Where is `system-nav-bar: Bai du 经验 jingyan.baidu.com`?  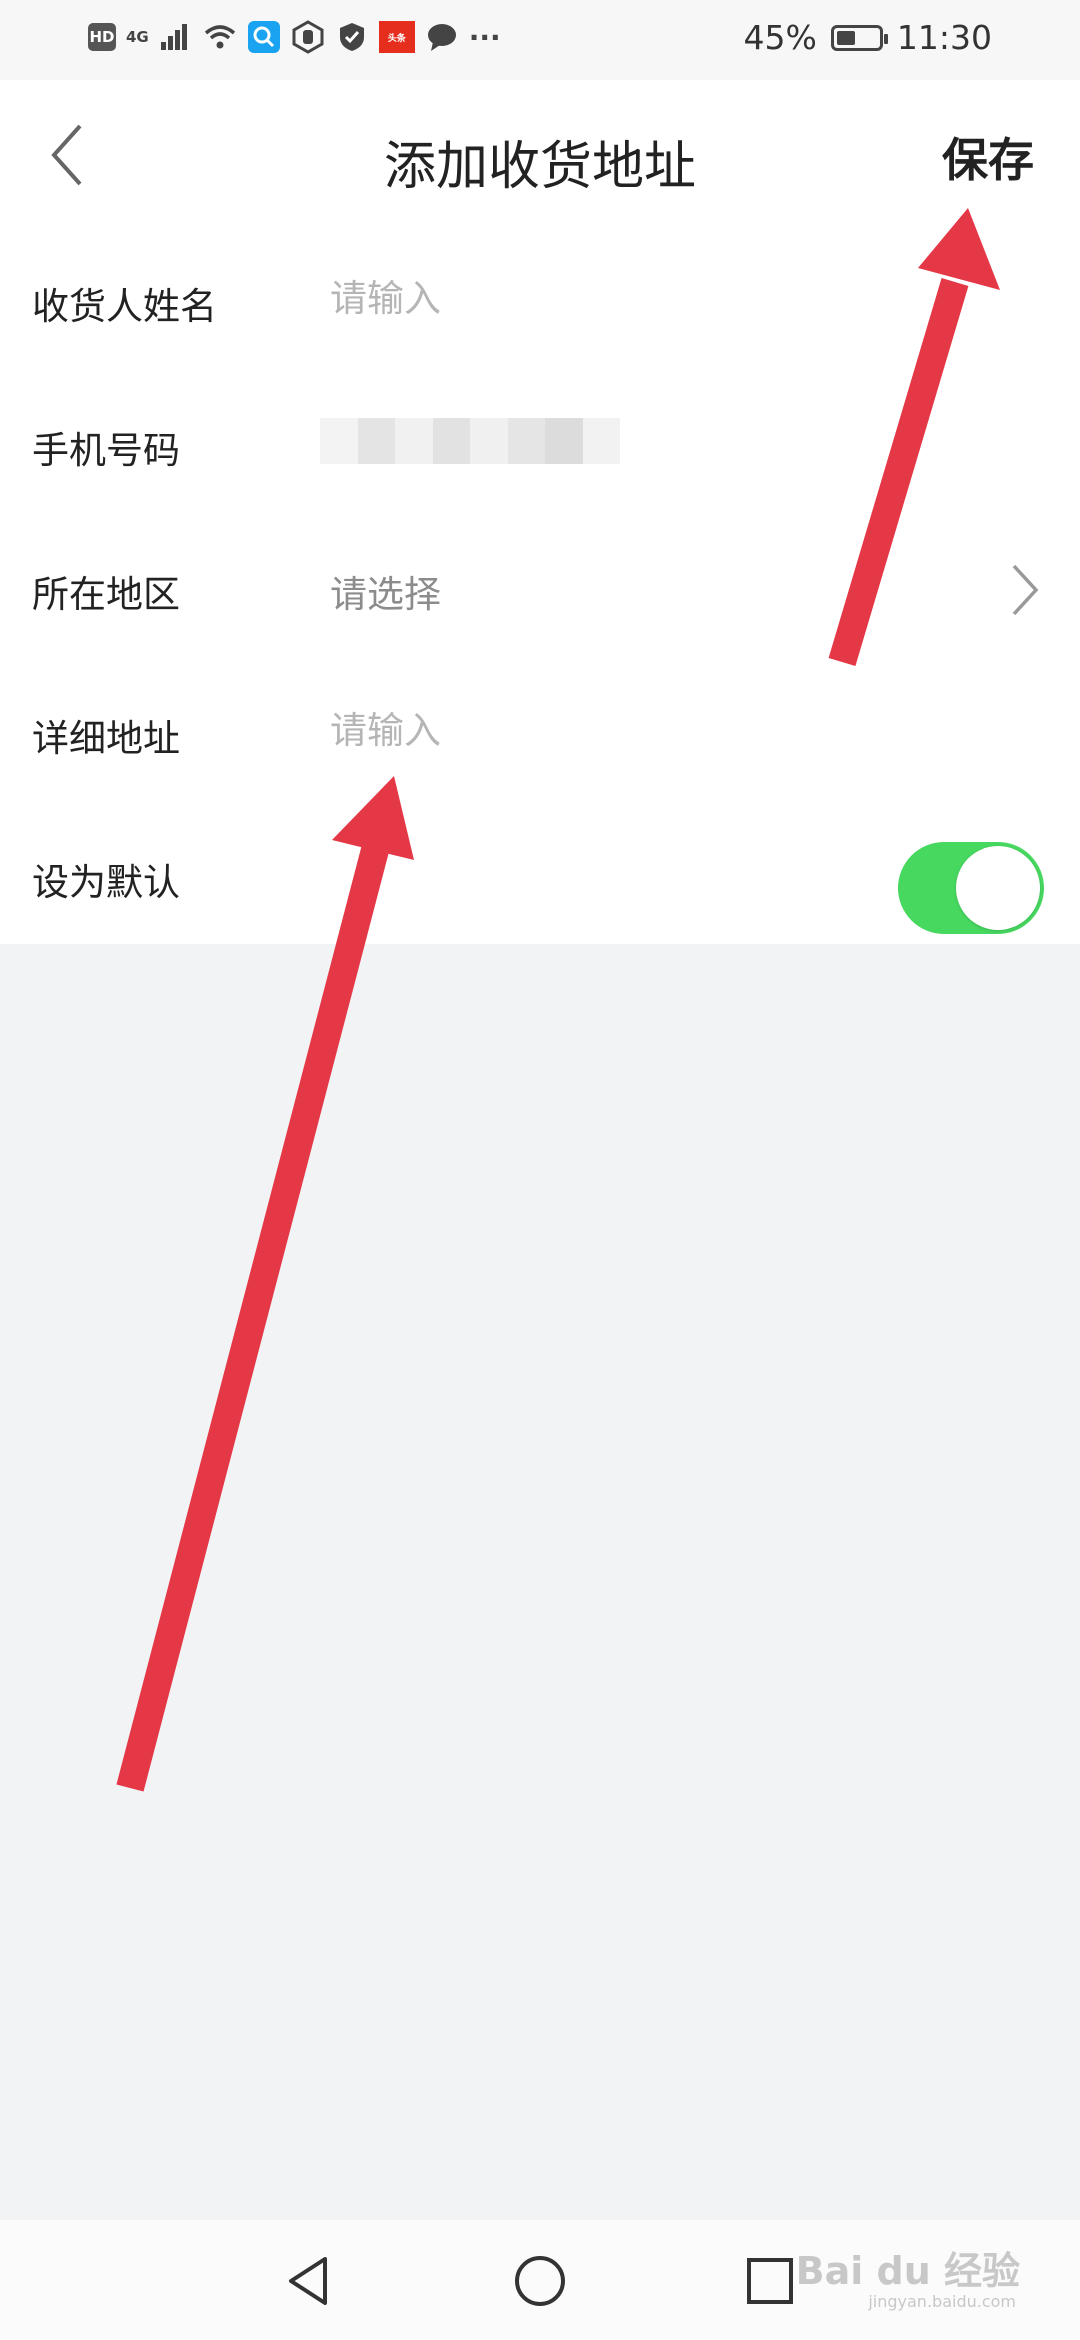 system-nav-bar: Bai du 经验 jingyan.baidu.com is located at coordinates (540, 2280).